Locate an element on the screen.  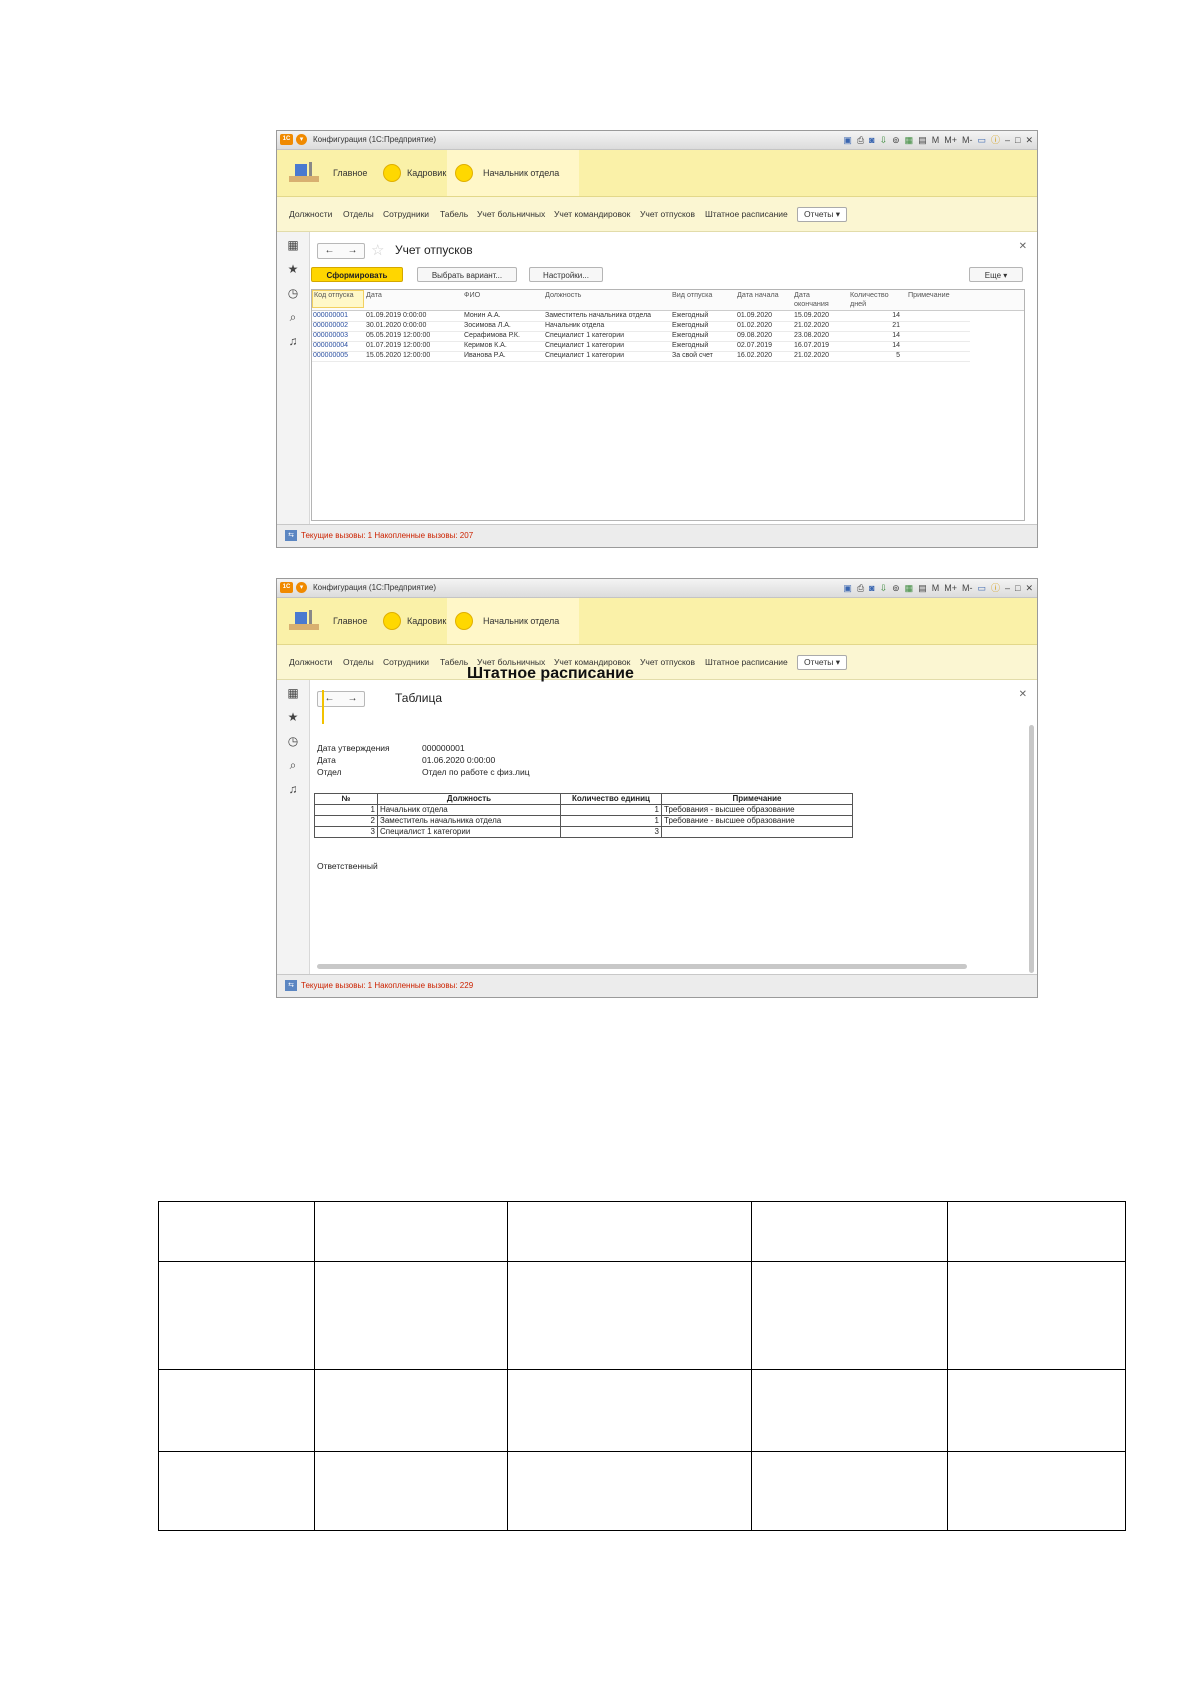
cell-code: 000000003 is located at coordinates (331, 335).